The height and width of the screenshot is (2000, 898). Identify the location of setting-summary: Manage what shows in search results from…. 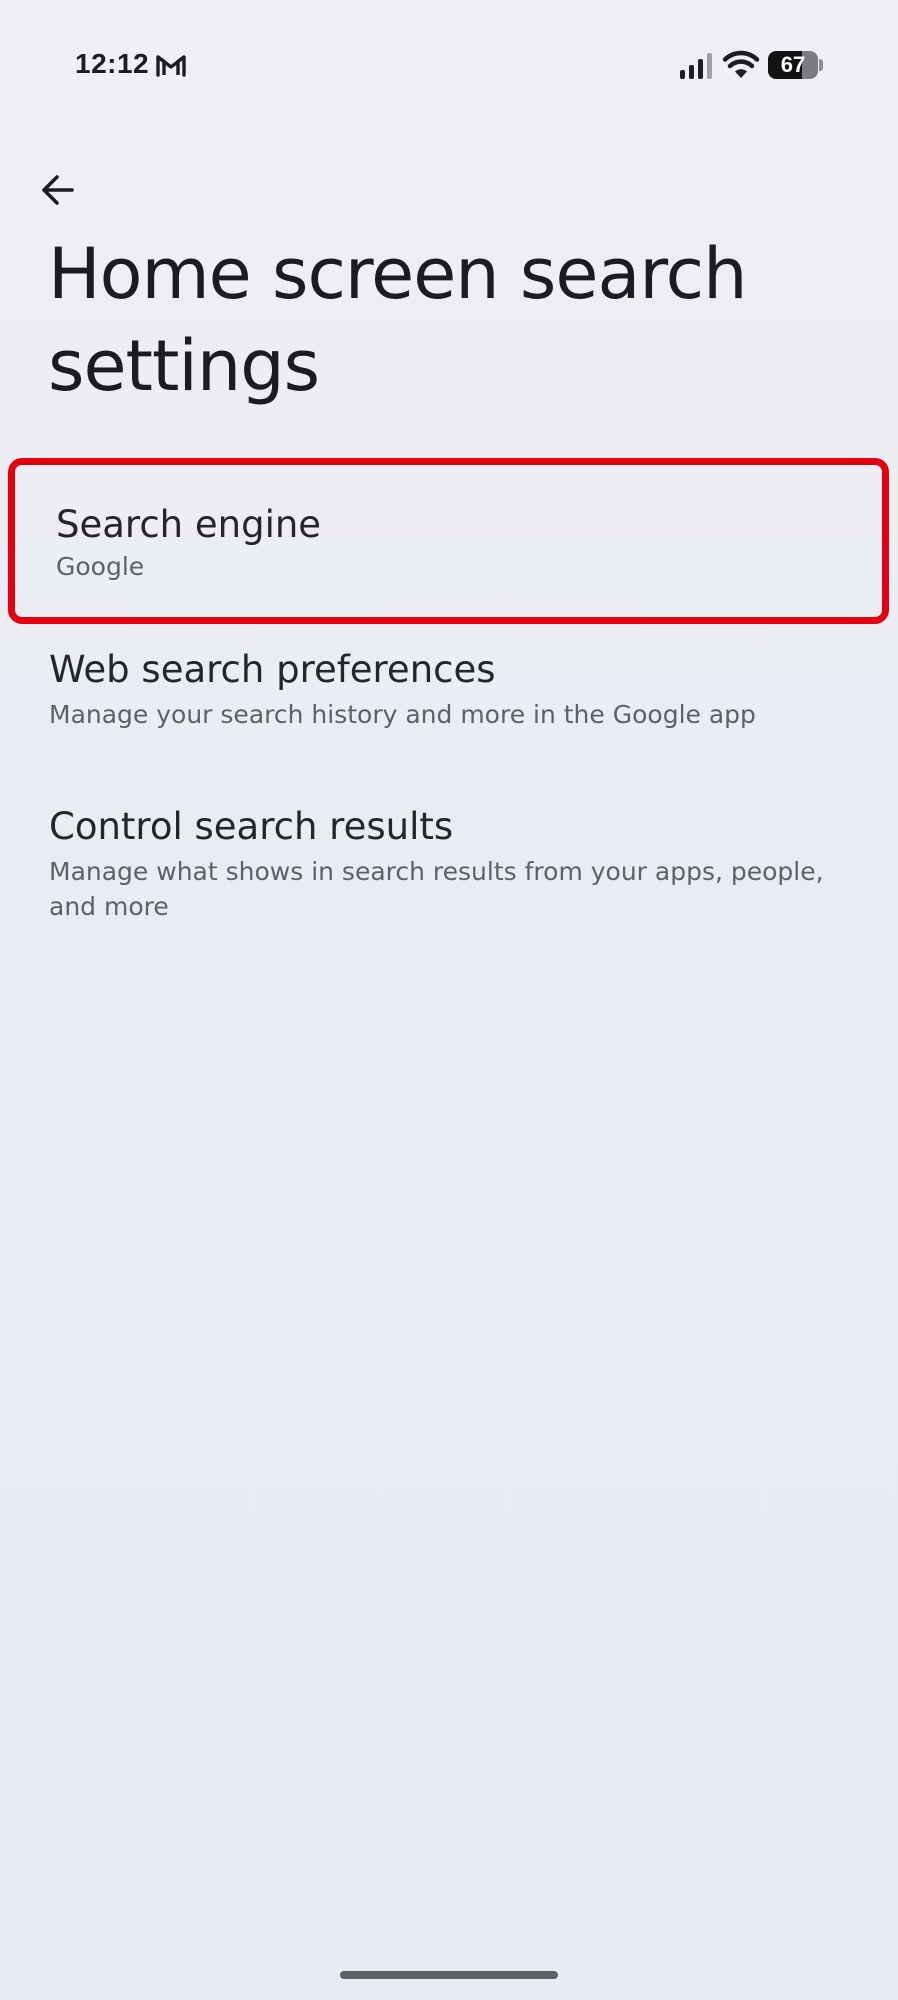
(436, 889).